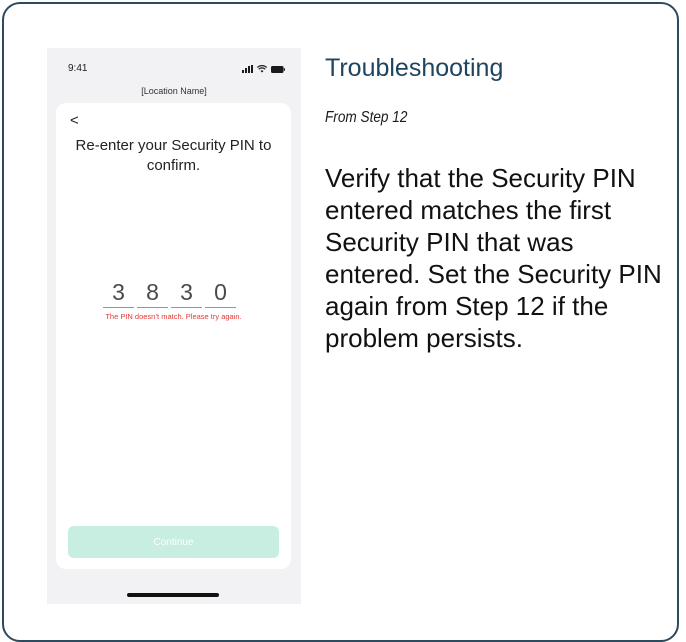 This screenshot has height=642, width=686. Describe the element at coordinates (220, 293) in the screenshot. I see `pin-digit: 0` at that location.